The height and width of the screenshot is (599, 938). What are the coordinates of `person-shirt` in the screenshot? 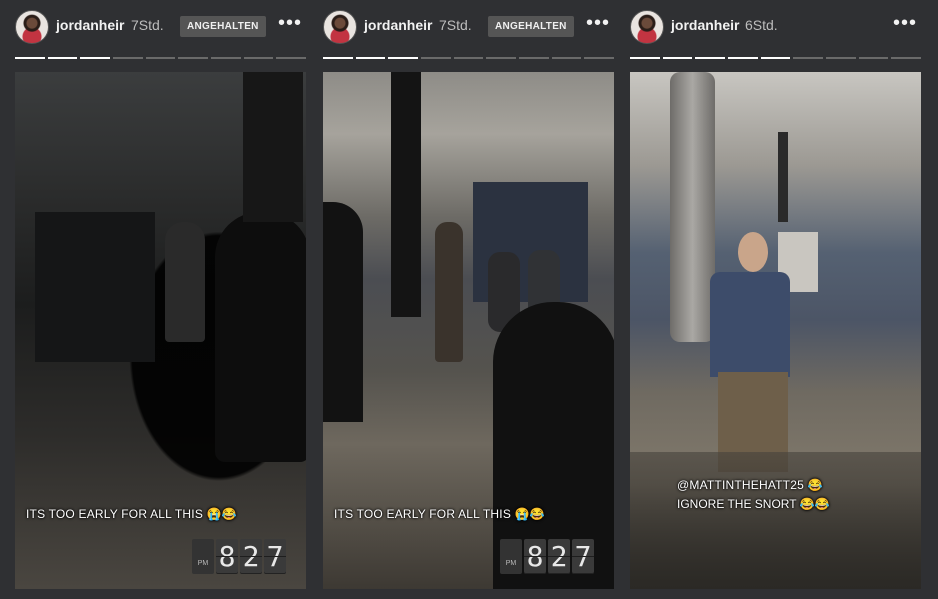 It's located at (750, 324).